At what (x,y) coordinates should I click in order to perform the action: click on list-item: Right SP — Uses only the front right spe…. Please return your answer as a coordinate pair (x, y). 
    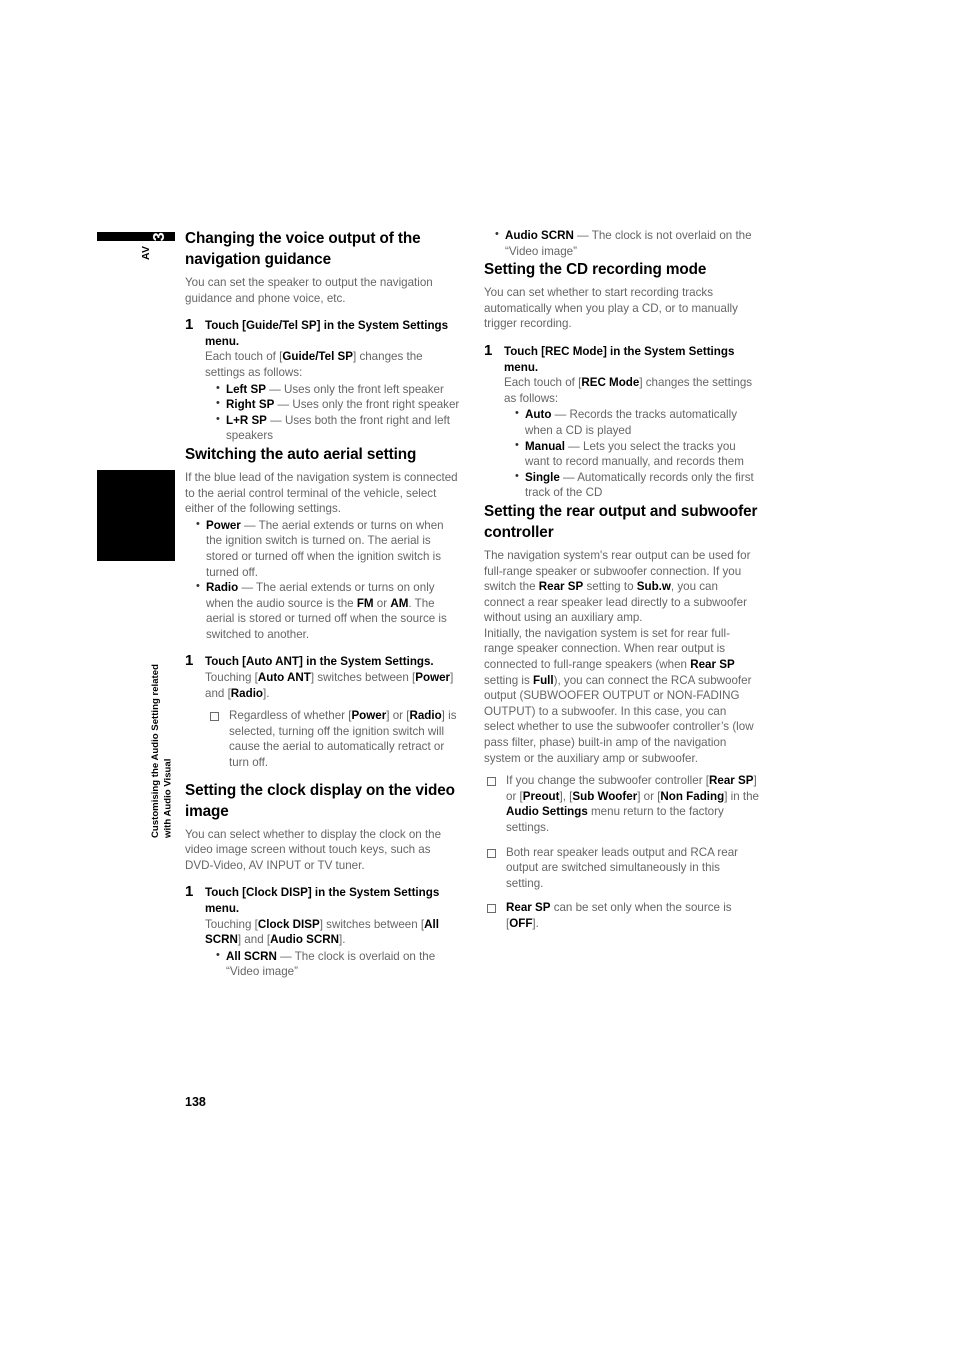
    Looking at the image, I should click on (338, 404).